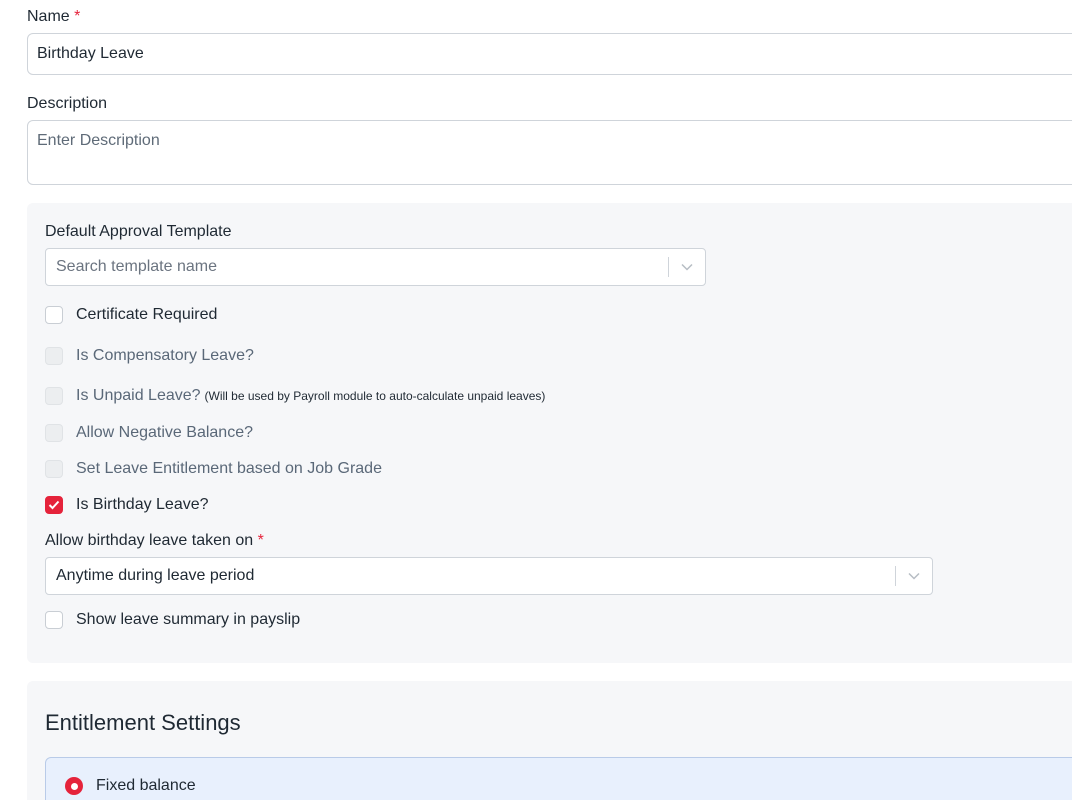  I want to click on option-show-payslip-summary: Show leave summary in payslip, so click(172, 620).